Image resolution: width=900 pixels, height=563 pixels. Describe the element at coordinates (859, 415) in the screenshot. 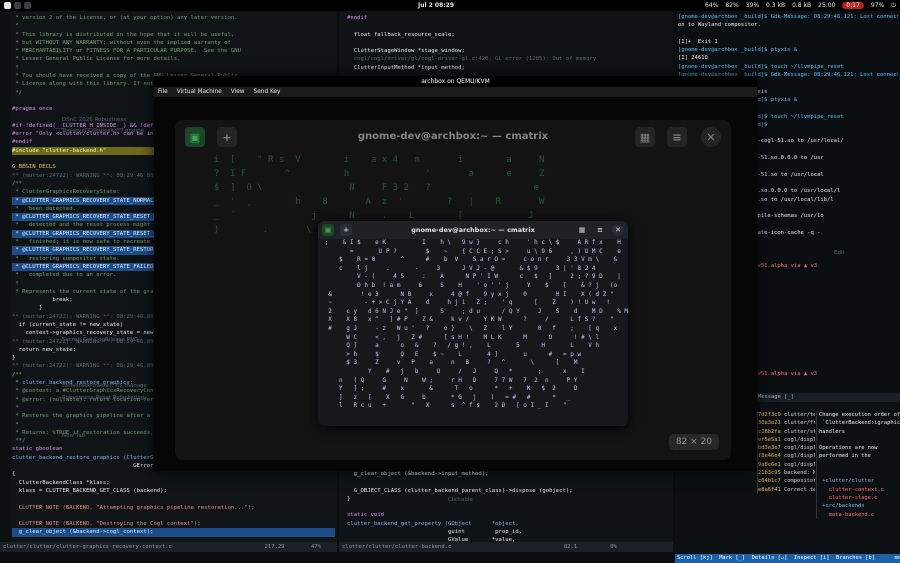

I see `tig-detail-line: Change execution order of` at that location.